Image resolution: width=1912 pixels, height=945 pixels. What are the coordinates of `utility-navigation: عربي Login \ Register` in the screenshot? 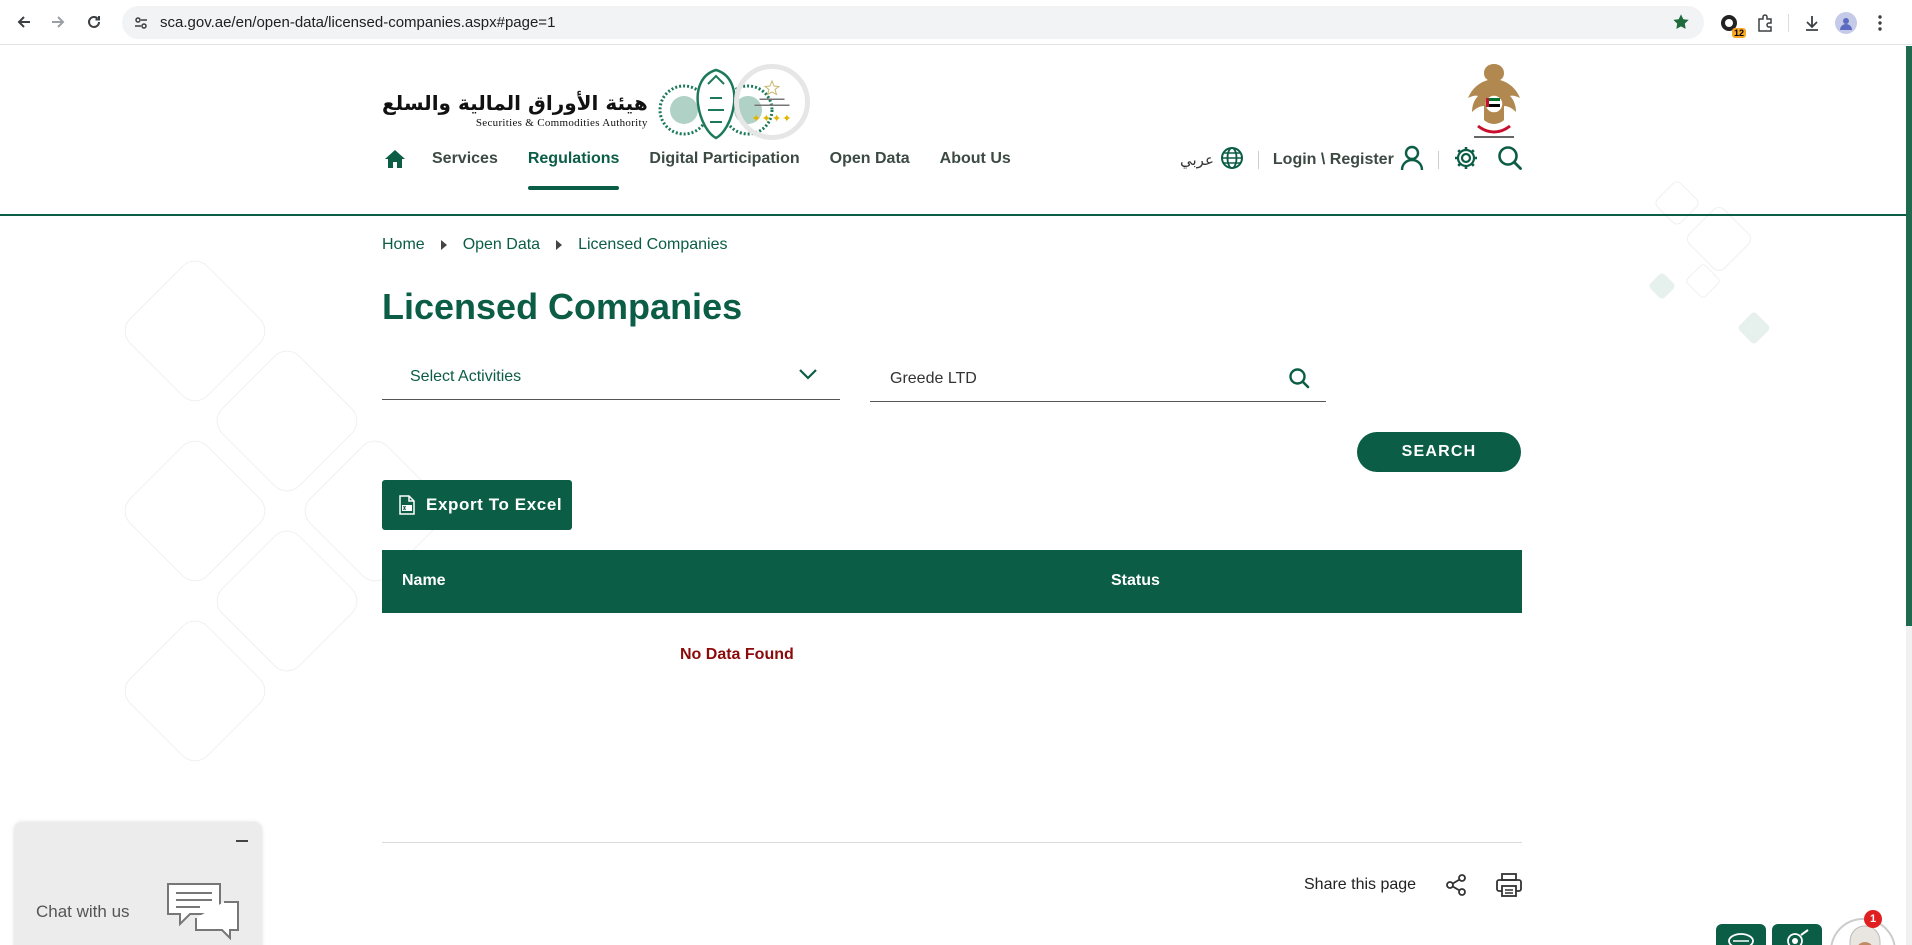 It's located at (1351, 160).